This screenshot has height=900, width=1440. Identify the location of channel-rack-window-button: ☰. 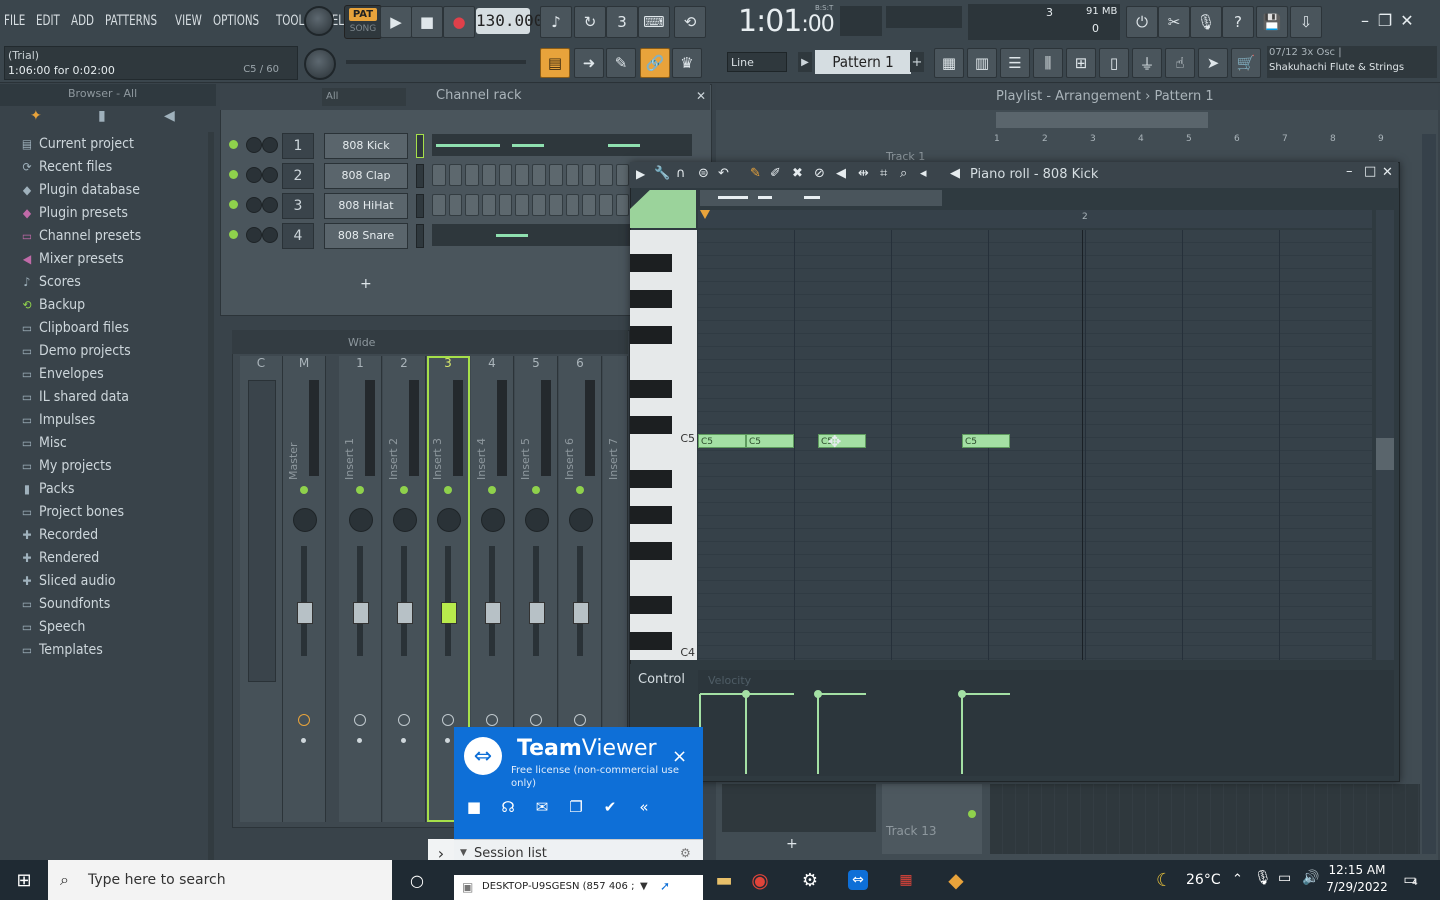
(1015, 63).